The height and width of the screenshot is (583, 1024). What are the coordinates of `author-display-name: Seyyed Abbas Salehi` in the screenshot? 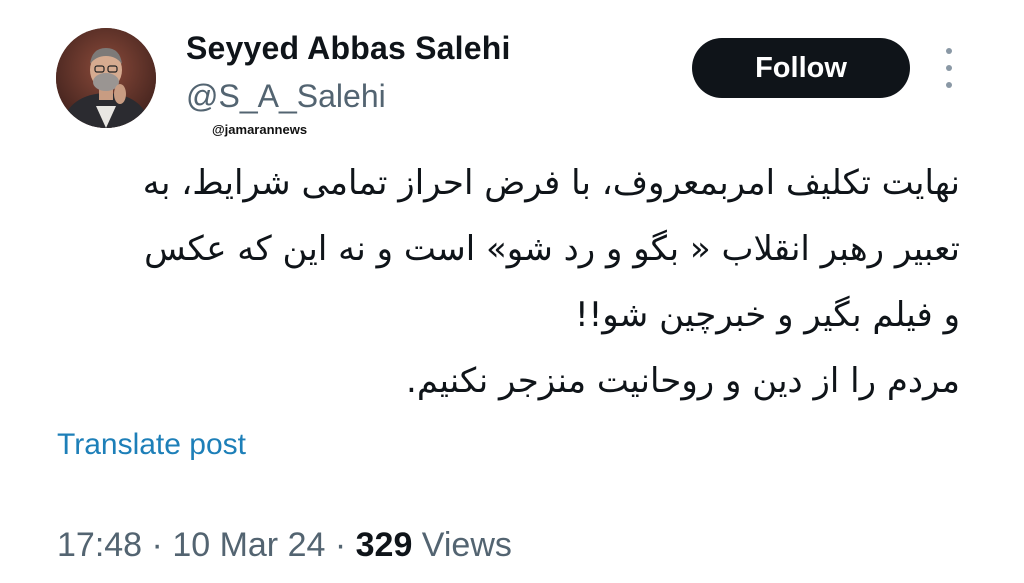 It's located at (348, 48).